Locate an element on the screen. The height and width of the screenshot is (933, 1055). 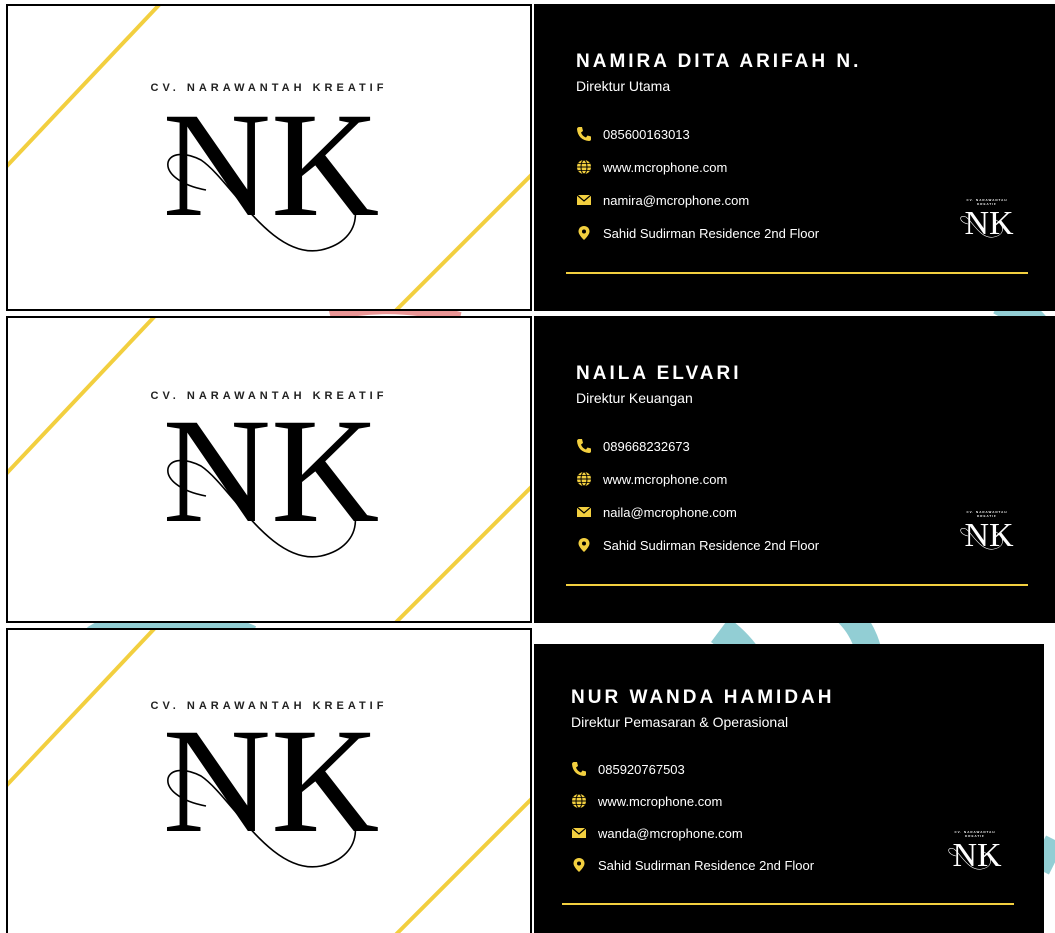
phone-number: 089668232673 is located at coordinates (646, 446).